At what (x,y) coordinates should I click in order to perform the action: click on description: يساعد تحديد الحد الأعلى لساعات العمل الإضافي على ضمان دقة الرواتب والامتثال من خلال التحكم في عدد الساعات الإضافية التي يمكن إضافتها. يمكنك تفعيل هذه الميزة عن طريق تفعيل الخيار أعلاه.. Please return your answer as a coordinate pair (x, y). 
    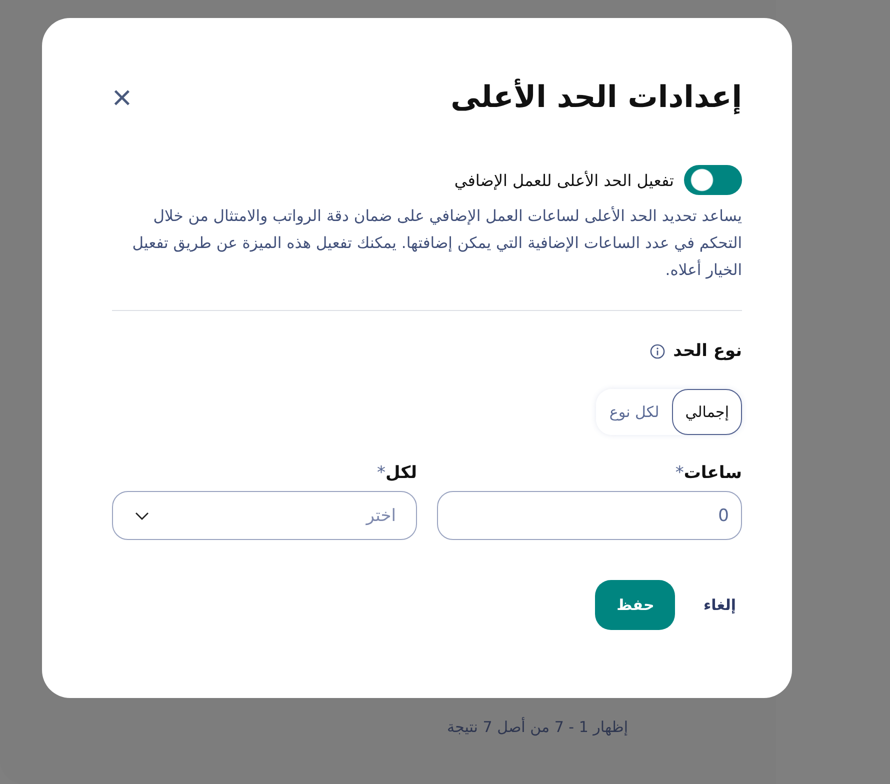
    Looking at the image, I should click on (436, 243).